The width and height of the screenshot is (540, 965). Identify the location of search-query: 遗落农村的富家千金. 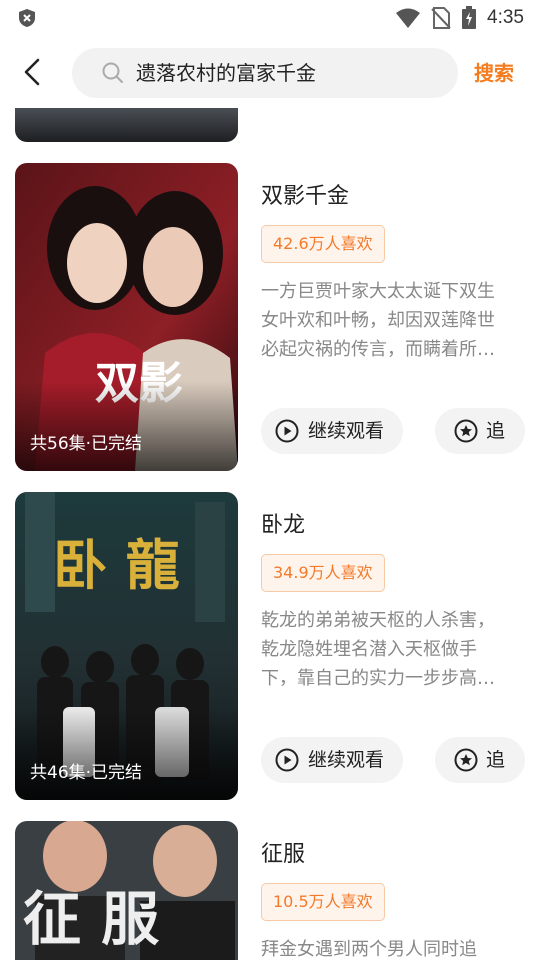
(226, 73).